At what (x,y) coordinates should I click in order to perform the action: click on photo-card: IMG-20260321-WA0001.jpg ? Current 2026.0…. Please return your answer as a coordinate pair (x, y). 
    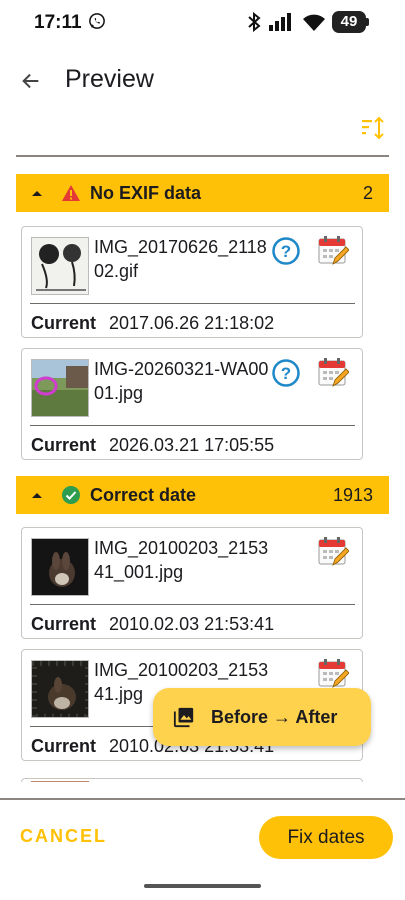
    Looking at the image, I should click on (192, 404).